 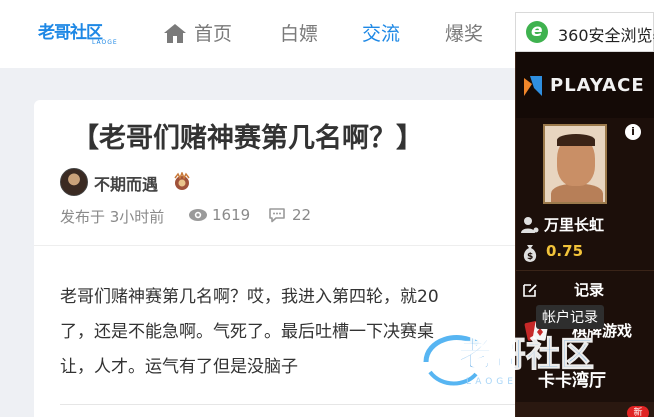 I want to click on nav-jackpot: 爆奖, so click(x=464, y=34).